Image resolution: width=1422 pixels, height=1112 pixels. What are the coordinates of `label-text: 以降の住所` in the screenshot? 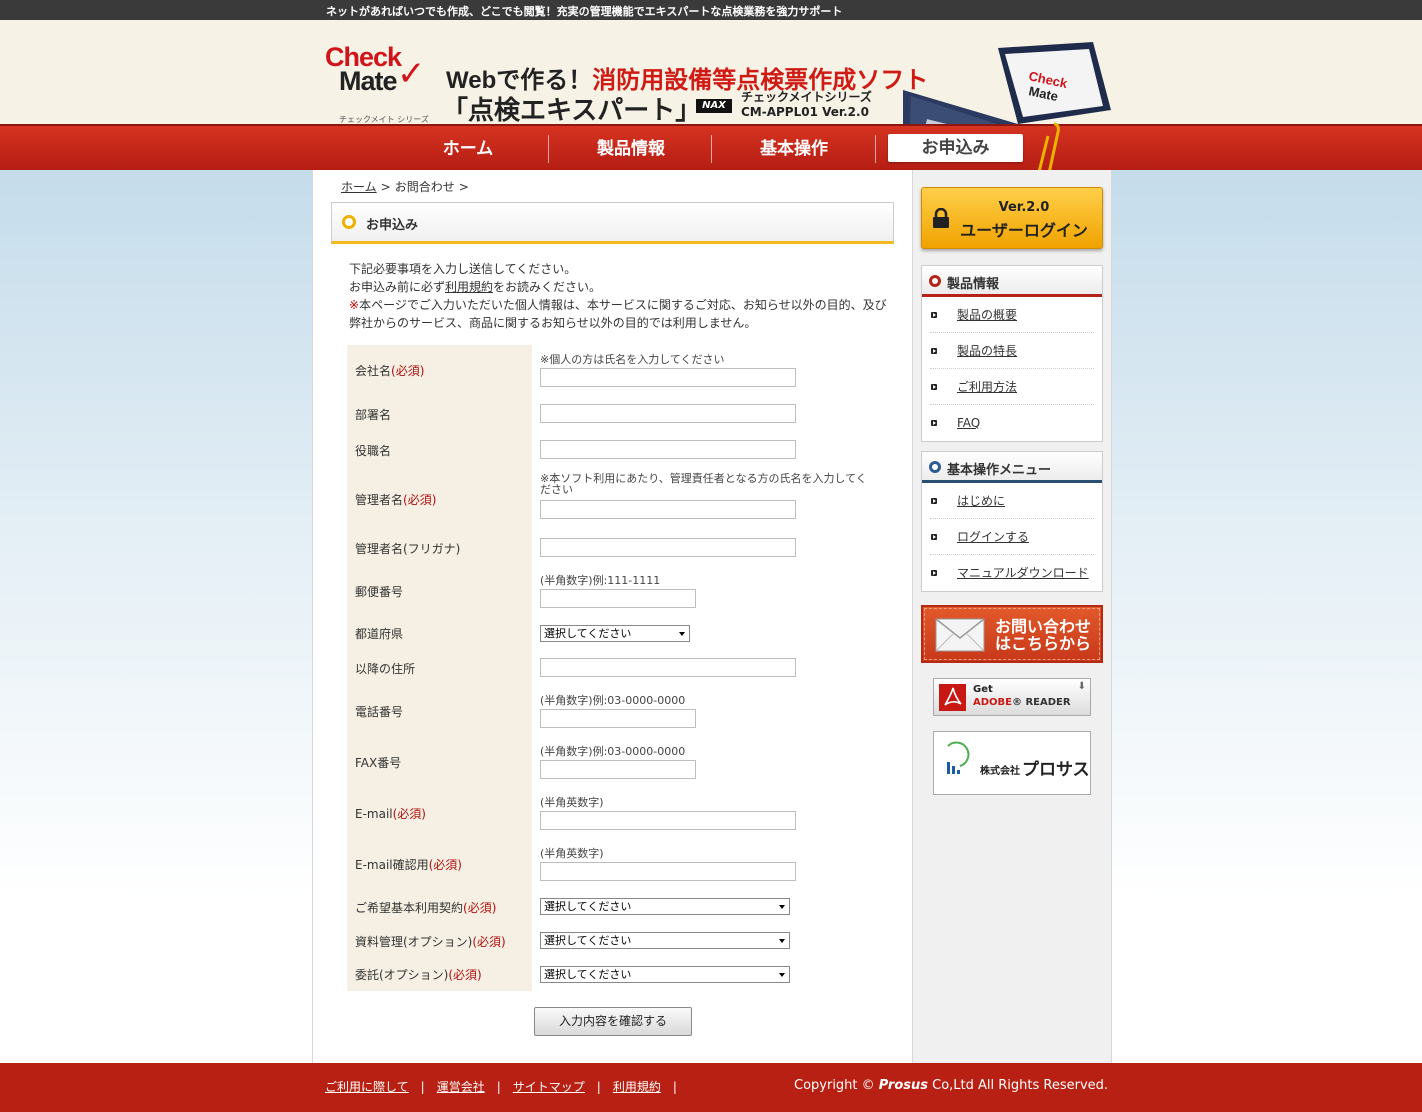 It's located at (385, 668).